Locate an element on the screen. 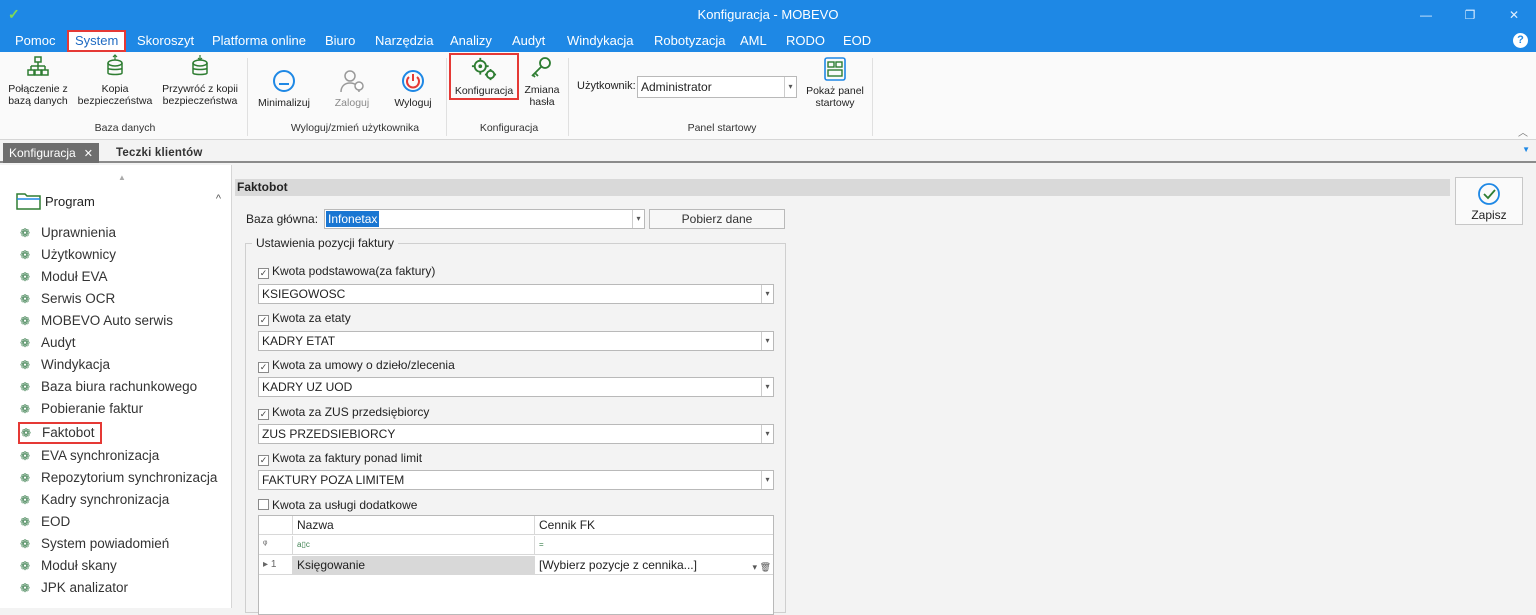  checkbox-etaty: ✓ Kwota za etaty is located at coordinates (304, 319).